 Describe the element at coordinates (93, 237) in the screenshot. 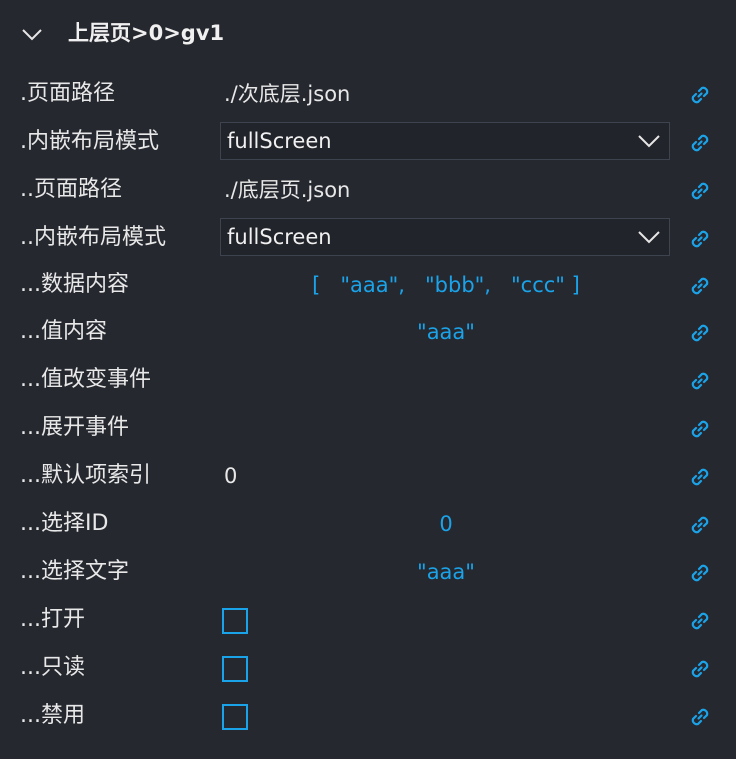

I see `property-label: ..内嵌布局模式` at that location.